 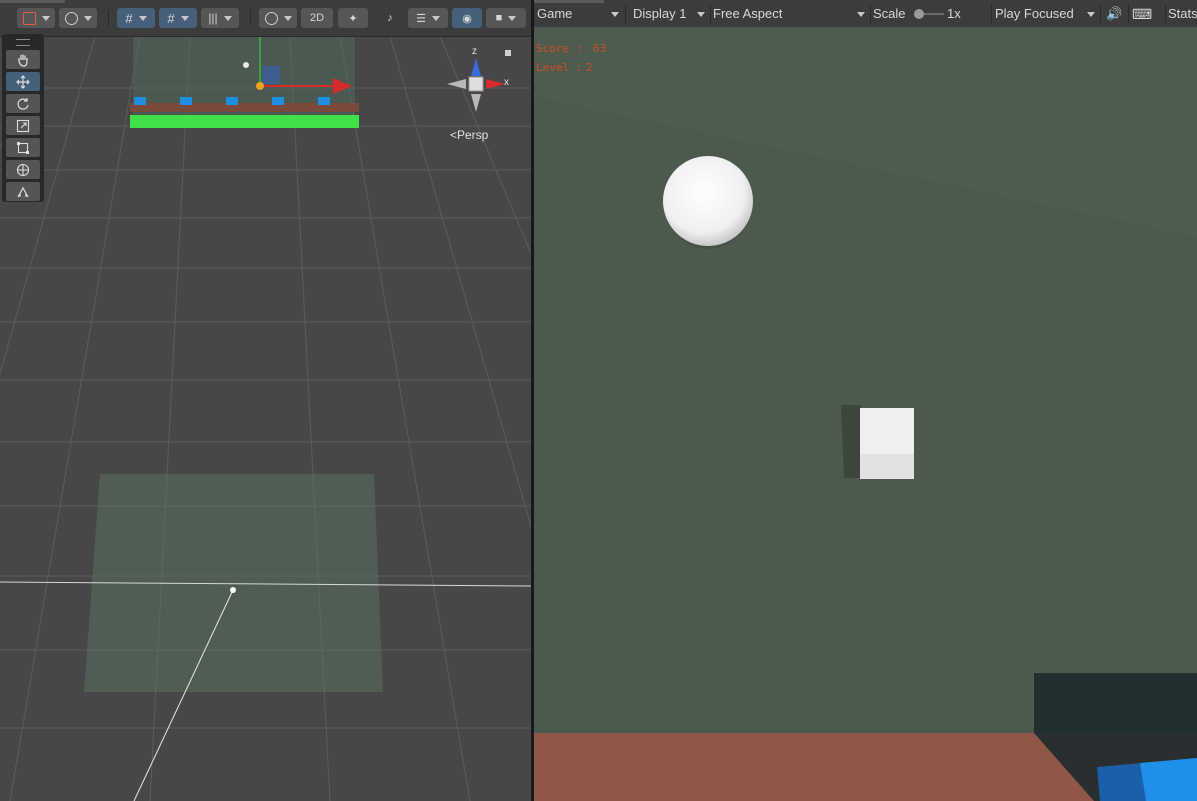 I want to click on hand-tool-button, so click(x=23, y=59).